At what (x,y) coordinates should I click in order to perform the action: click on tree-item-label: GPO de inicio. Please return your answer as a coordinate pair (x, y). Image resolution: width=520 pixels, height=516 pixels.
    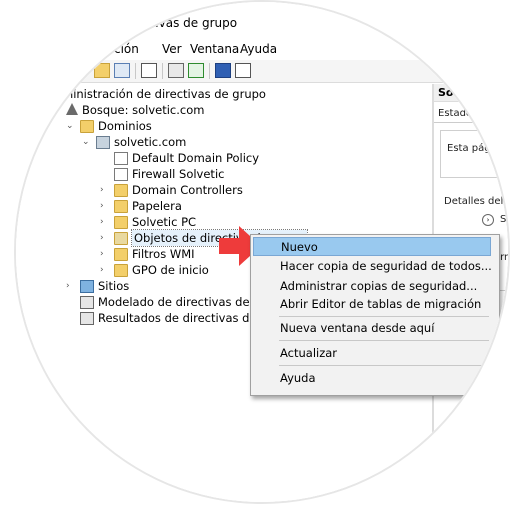
    Looking at the image, I should click on (170, 270).